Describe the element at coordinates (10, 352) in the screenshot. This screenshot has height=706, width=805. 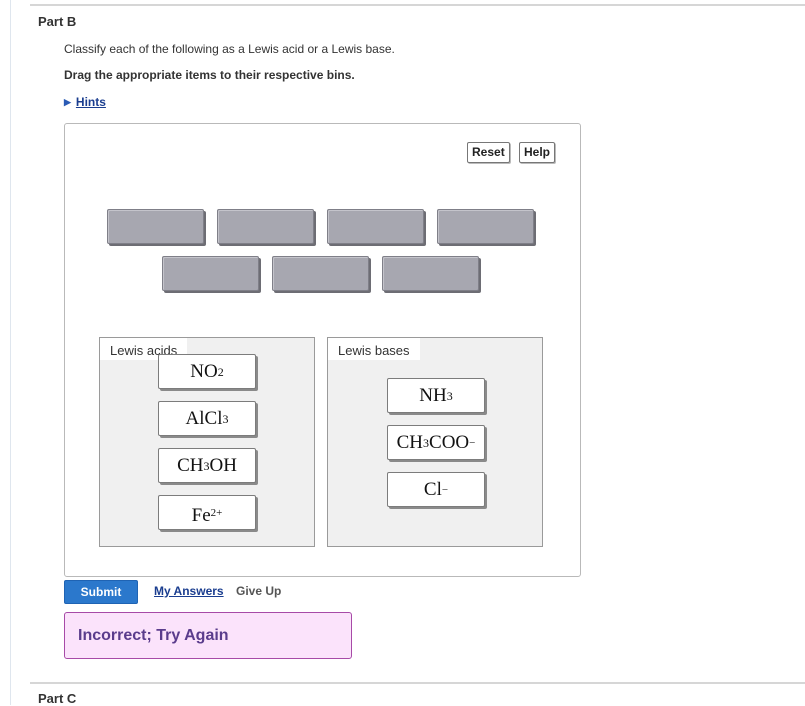
I see `left-border` at that location.